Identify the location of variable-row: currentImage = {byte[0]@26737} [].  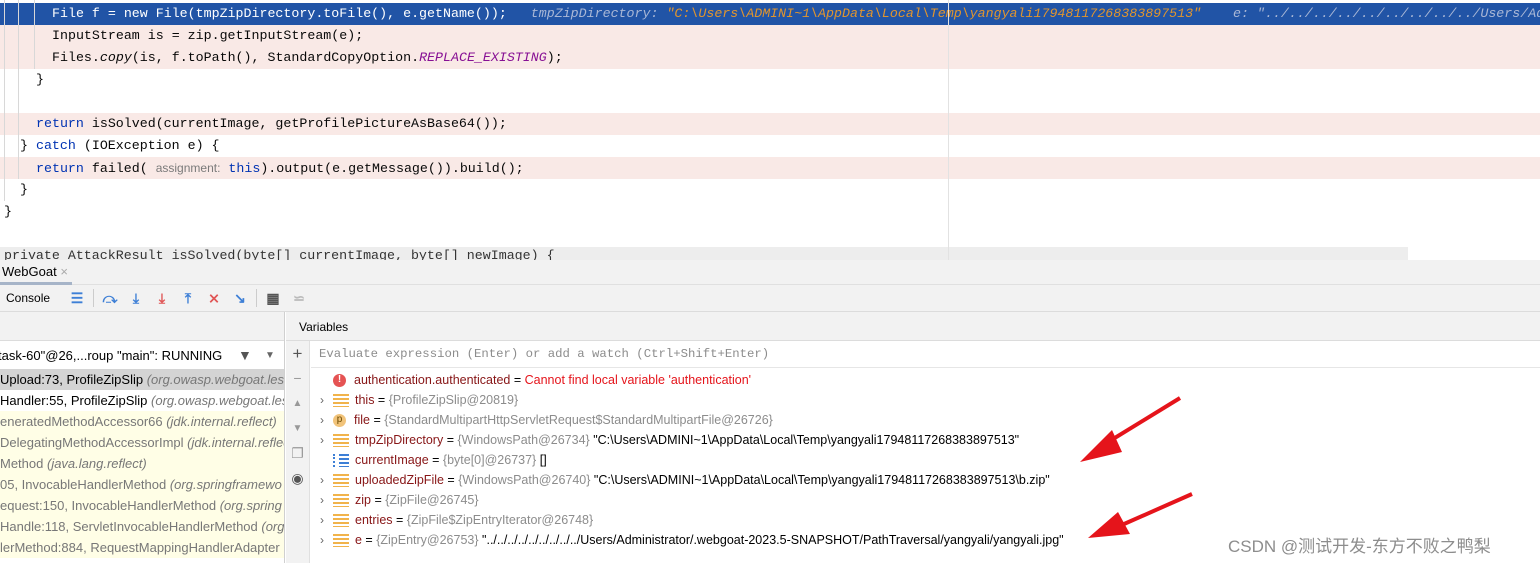
(925, 460).